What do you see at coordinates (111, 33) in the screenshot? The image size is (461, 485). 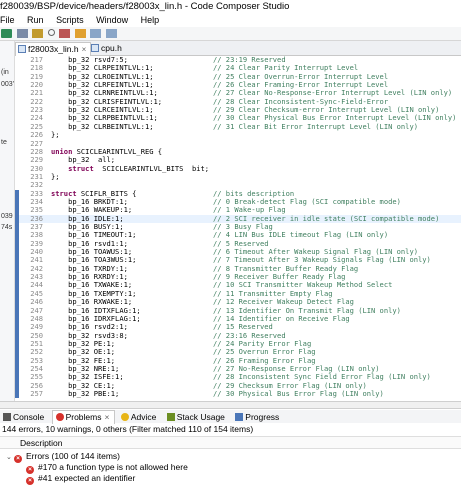 I see `forward-arrow-icon` at bounding box center [111, 33].